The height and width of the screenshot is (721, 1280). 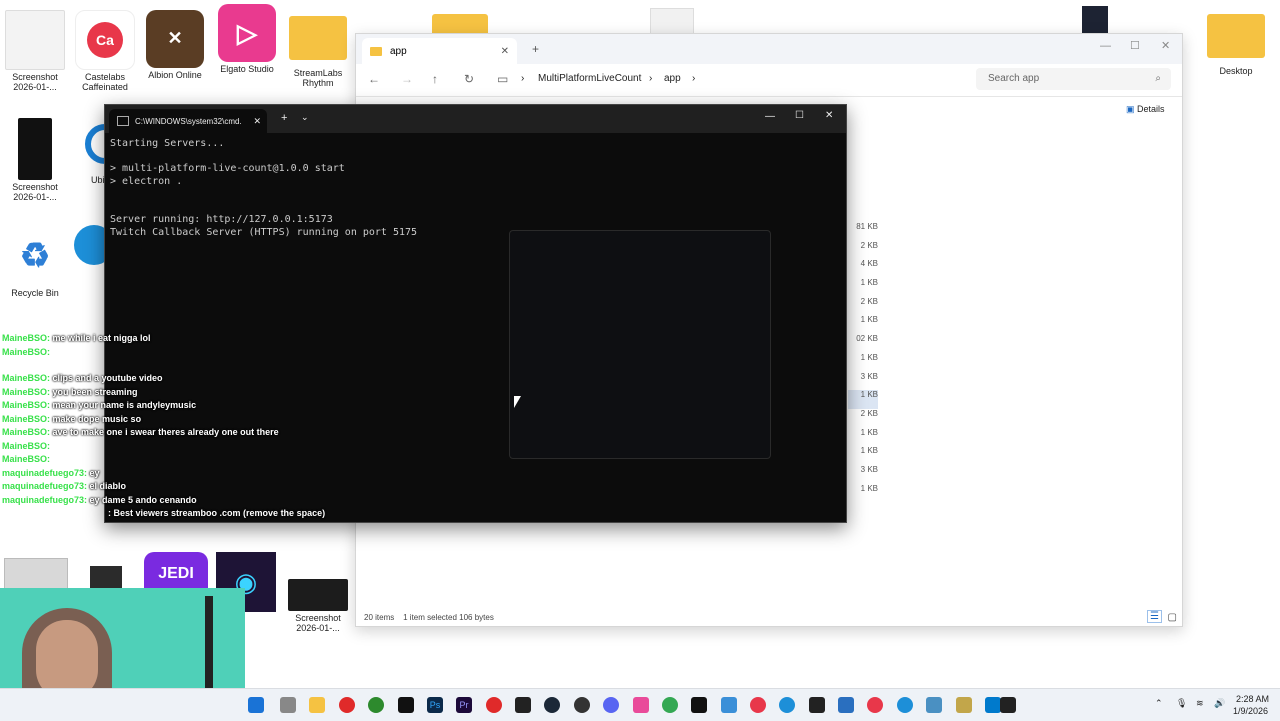 I want to click on chat-text: ey dame 5 ando cenando, so click(x=143, y=500).